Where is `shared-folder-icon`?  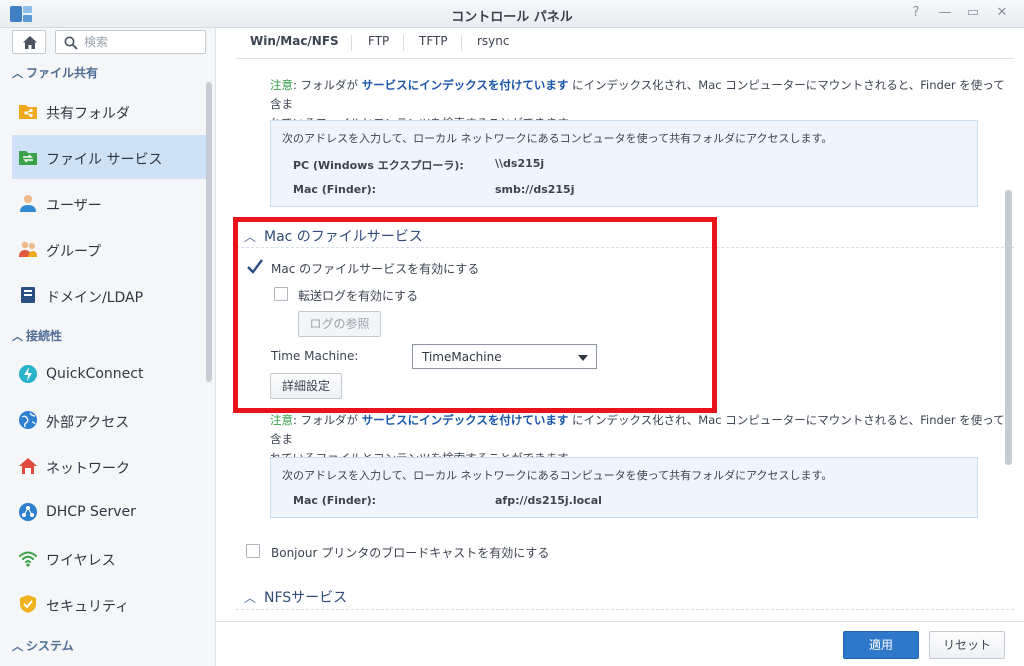 shared-folder-icon is located at coordinates (28, 112).